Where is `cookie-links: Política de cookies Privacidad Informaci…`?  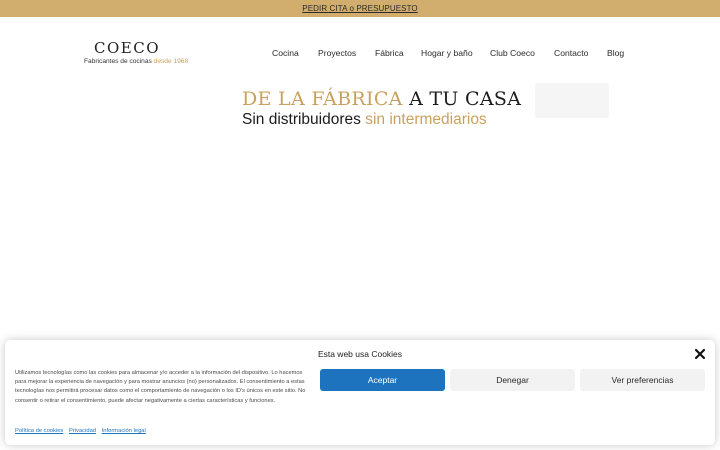 cookie-links: Política de cookies Privacidad Informaci… is located at coordinates (82, 431).